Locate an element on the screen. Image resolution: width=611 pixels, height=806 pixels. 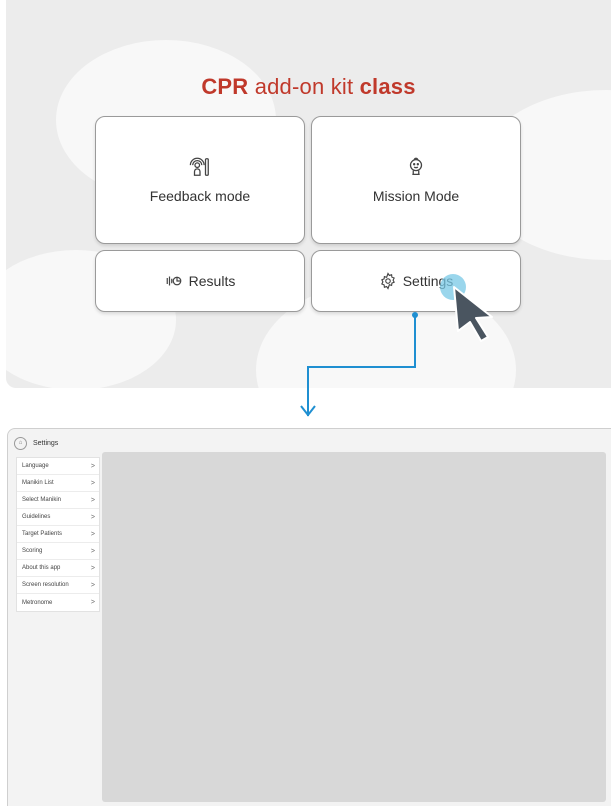
menu-item-scoring: Scoring > is located at coordinates (58, 551).